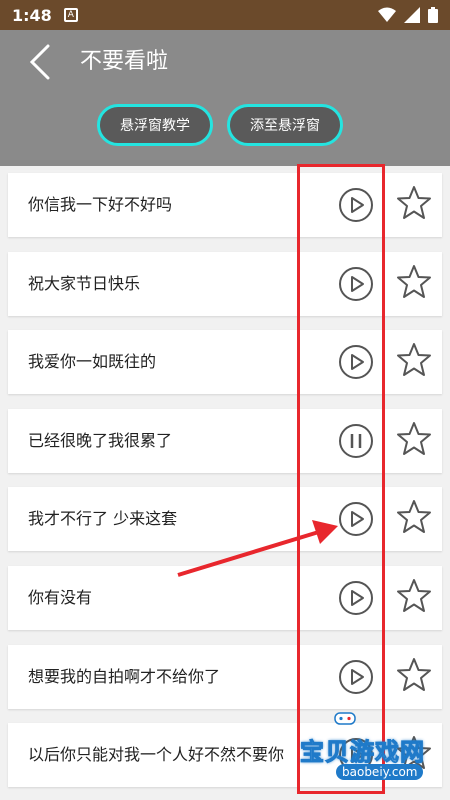 This screenshot has height=800, width=450. What do you see at coordinates (225, 284) in the screenshot?
I see `list-item: 祝大家节日快乐` at bounding box center [225, 284].